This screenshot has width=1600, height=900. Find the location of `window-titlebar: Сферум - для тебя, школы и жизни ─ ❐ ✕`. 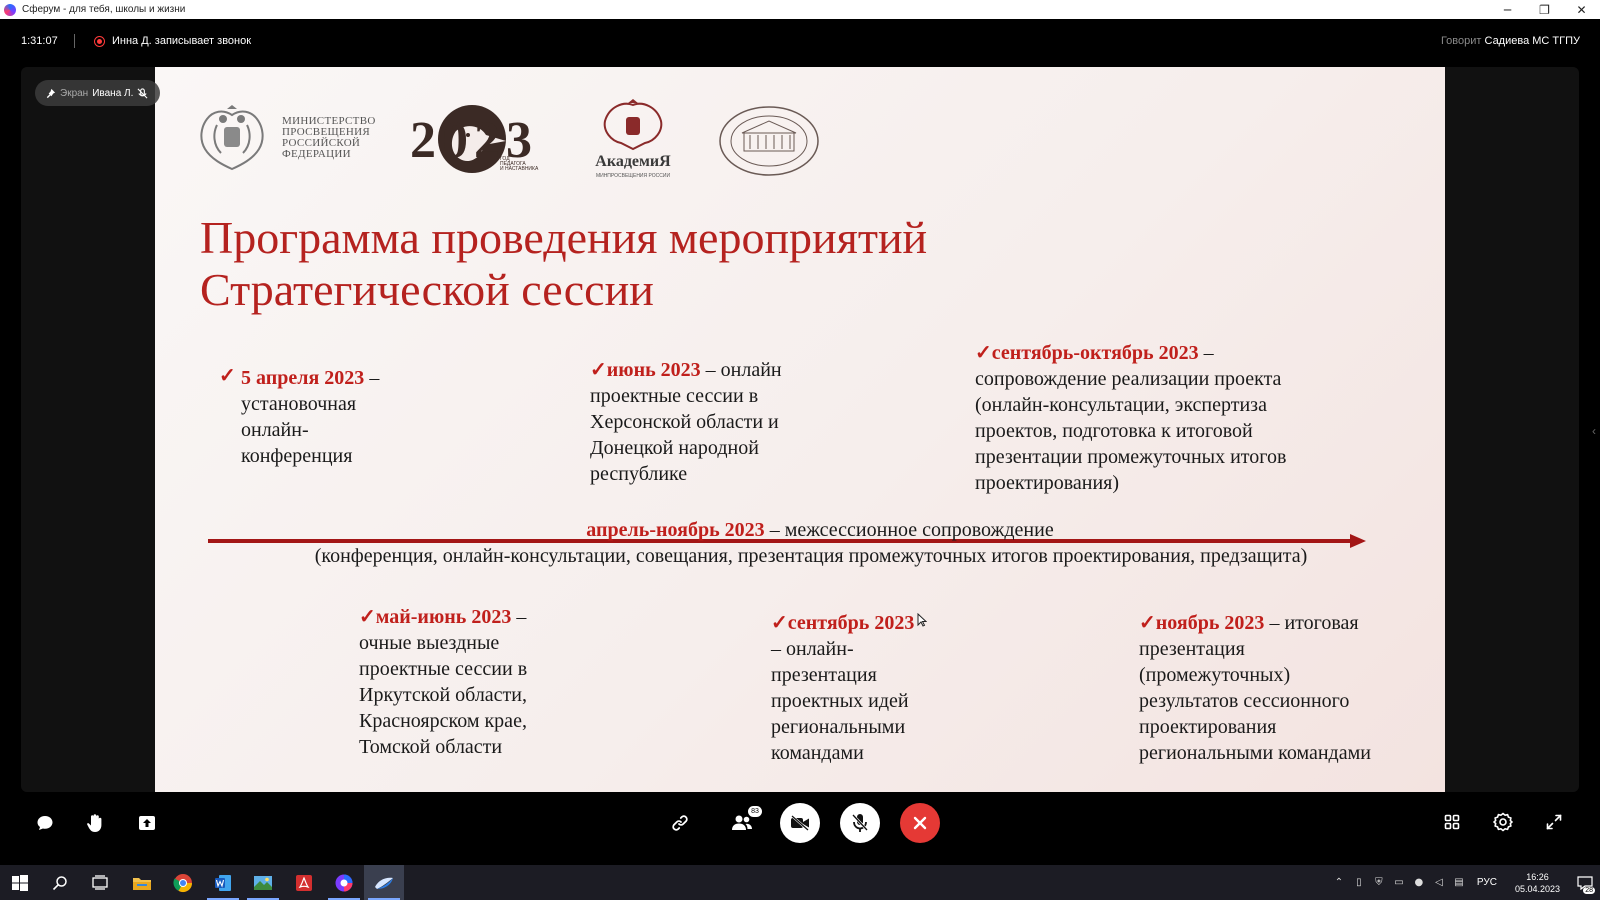

window-titlebar: Сферум - для тебя, школы и жизни ─ ❐ ✕ is located at coordinates (800, 9).